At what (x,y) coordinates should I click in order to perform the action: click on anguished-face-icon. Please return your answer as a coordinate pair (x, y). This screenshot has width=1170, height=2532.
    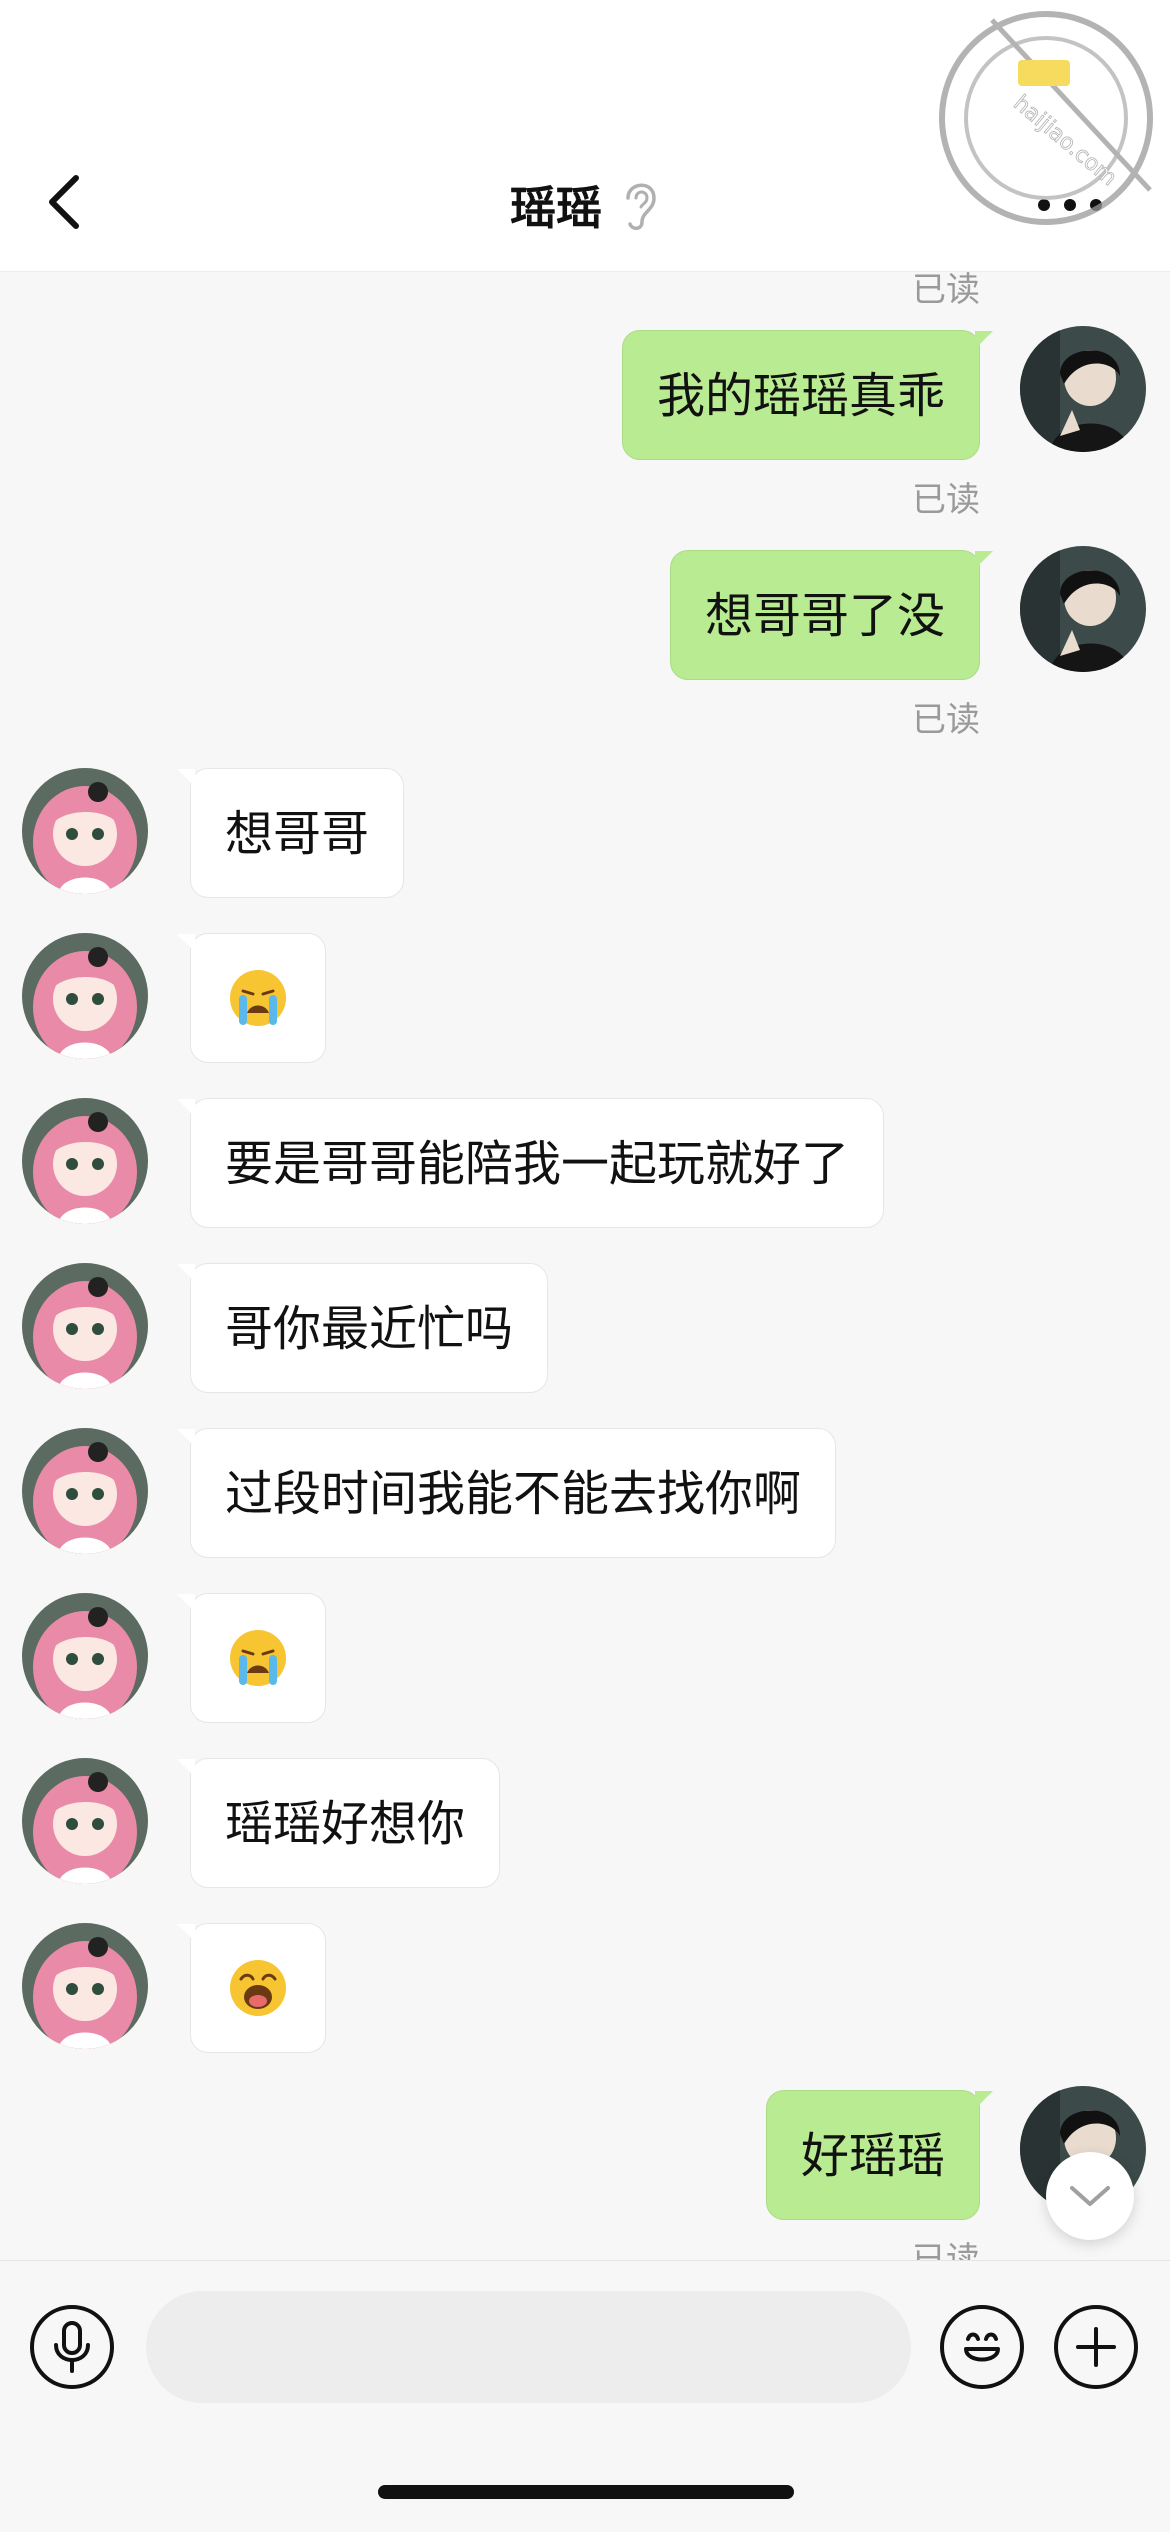
    Looking at the image, I should click on (258, 1988).